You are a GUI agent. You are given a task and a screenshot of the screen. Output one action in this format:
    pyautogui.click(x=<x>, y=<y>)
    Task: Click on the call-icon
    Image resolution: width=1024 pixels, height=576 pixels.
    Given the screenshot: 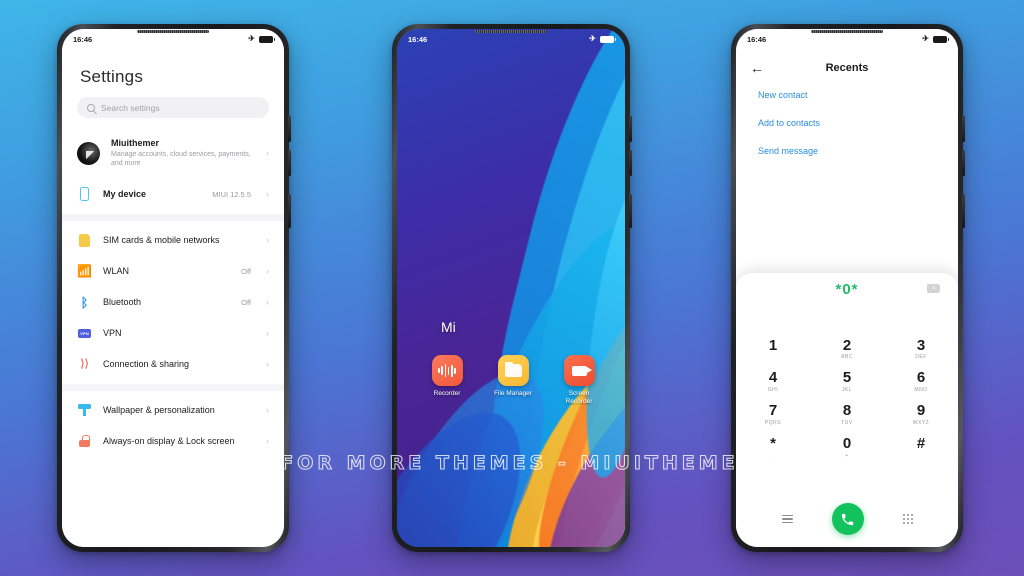 What is the action you would take?
    pyautogui.click(x=847, y=519)
    